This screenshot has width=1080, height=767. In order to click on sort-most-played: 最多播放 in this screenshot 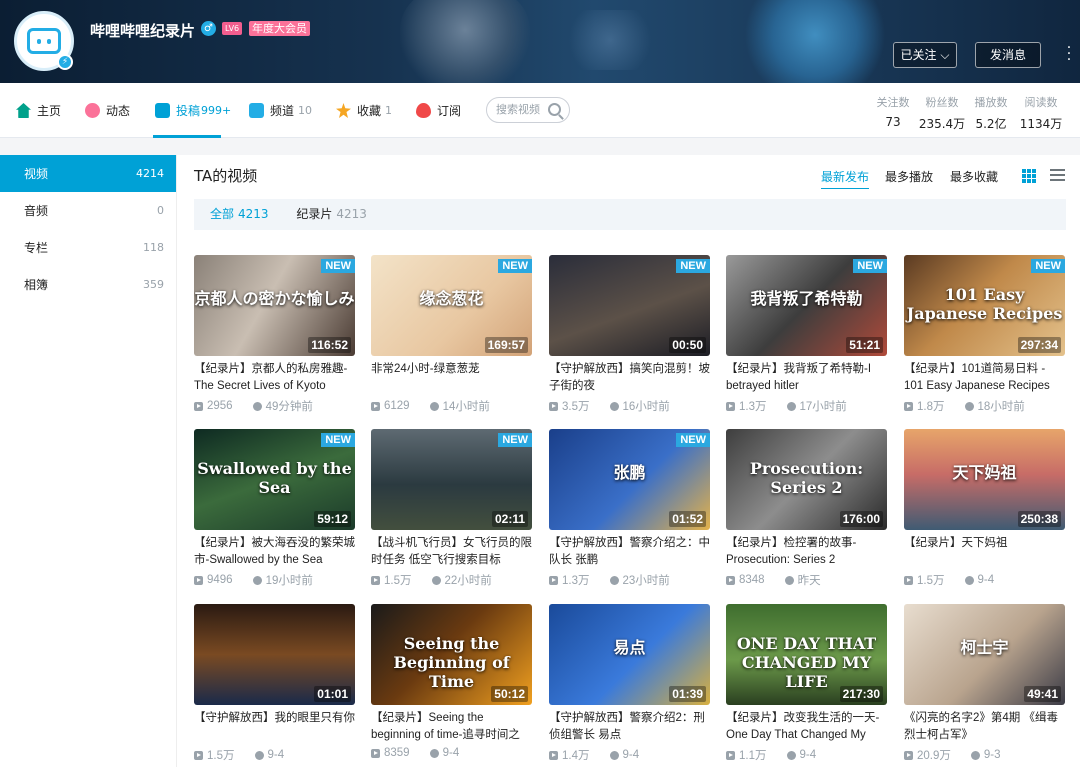, I will do `click(909, 176)`.